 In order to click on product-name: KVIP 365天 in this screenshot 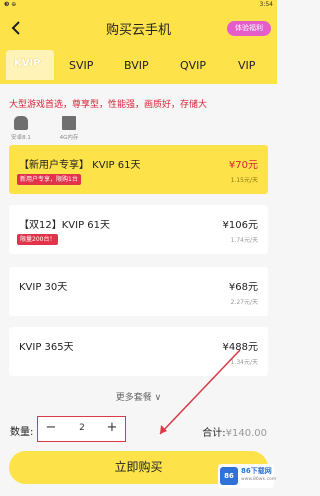, I will do `click(46, 347)`.